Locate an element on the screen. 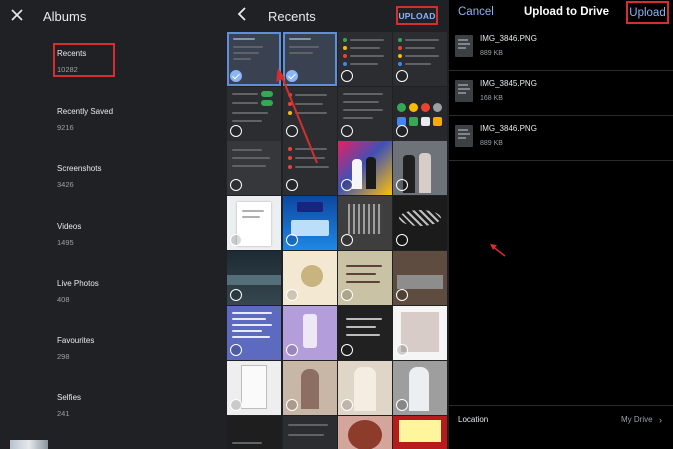 The height and width of the screenshot is (449, 673). album-item-selfies: Selfies 241 is located at coordinates (69, 405).